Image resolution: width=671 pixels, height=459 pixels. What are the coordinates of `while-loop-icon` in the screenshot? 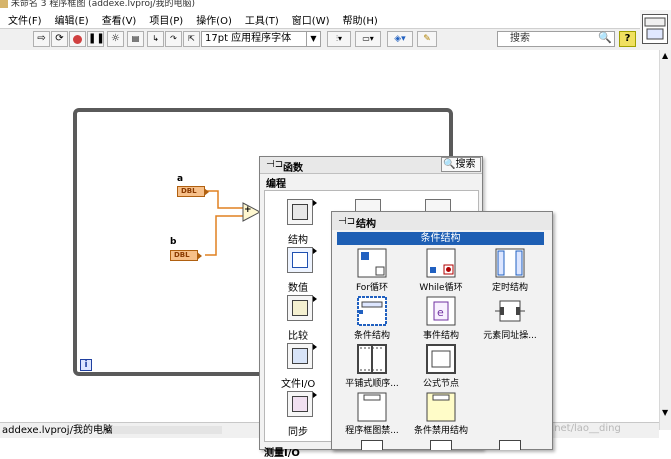 It's located at (441, 263).